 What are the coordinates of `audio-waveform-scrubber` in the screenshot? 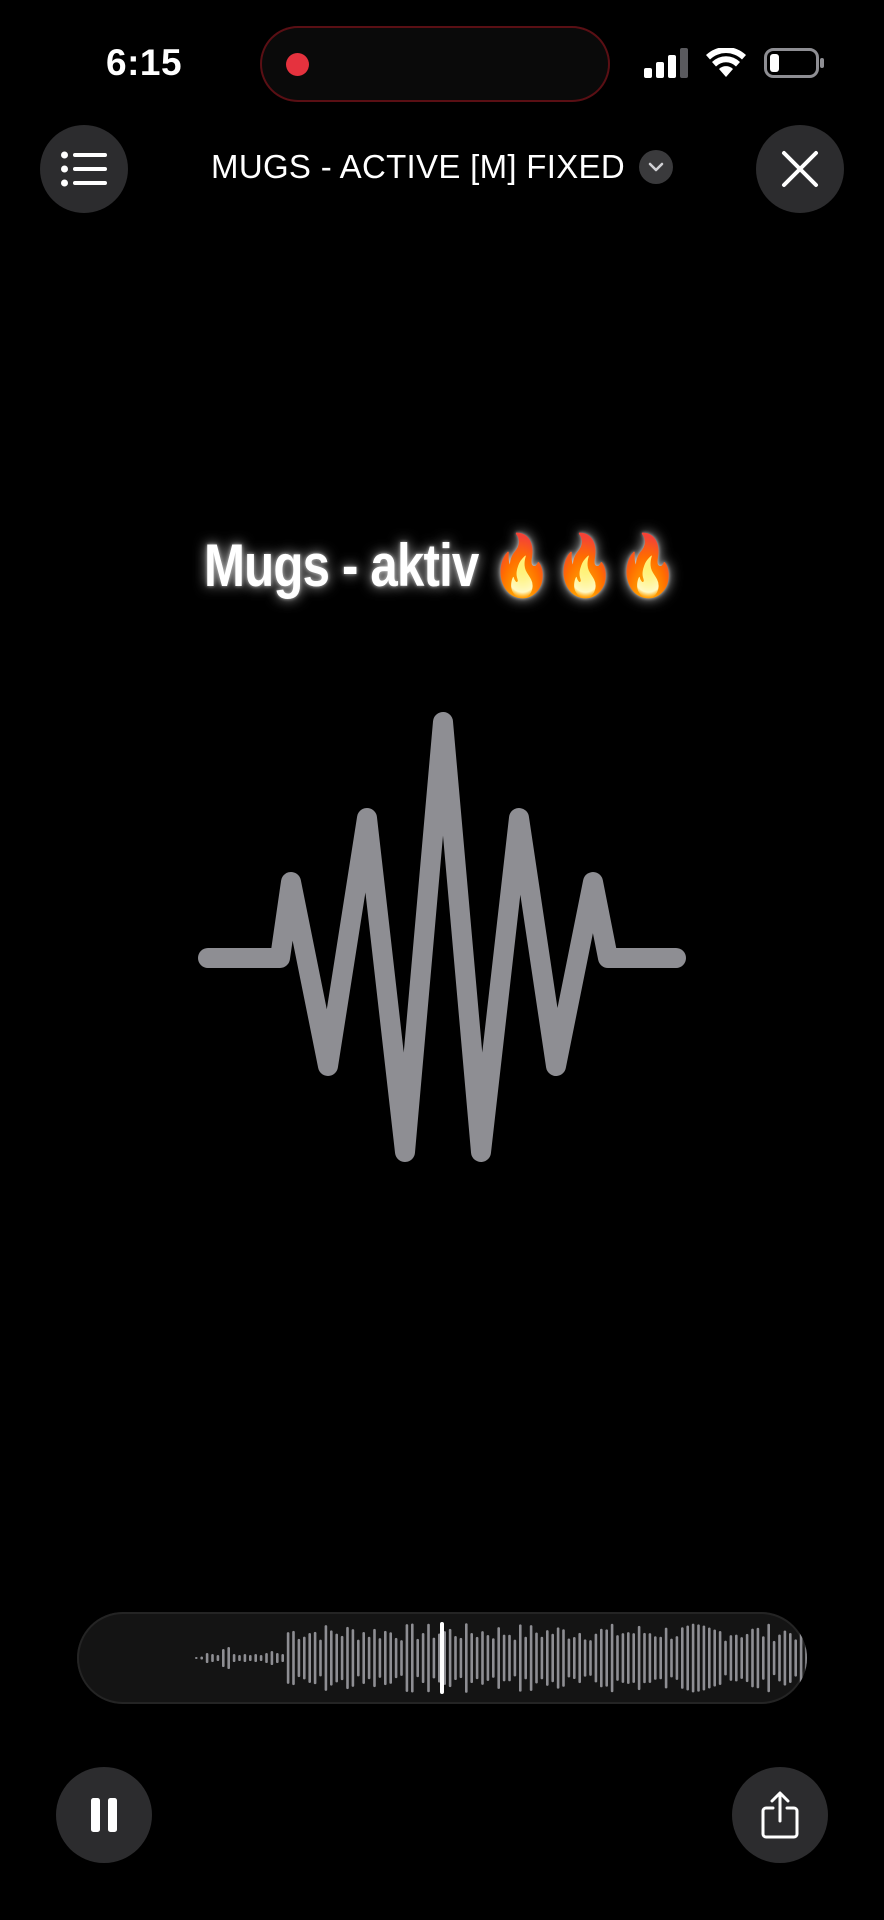 It's located at (442, 1658).